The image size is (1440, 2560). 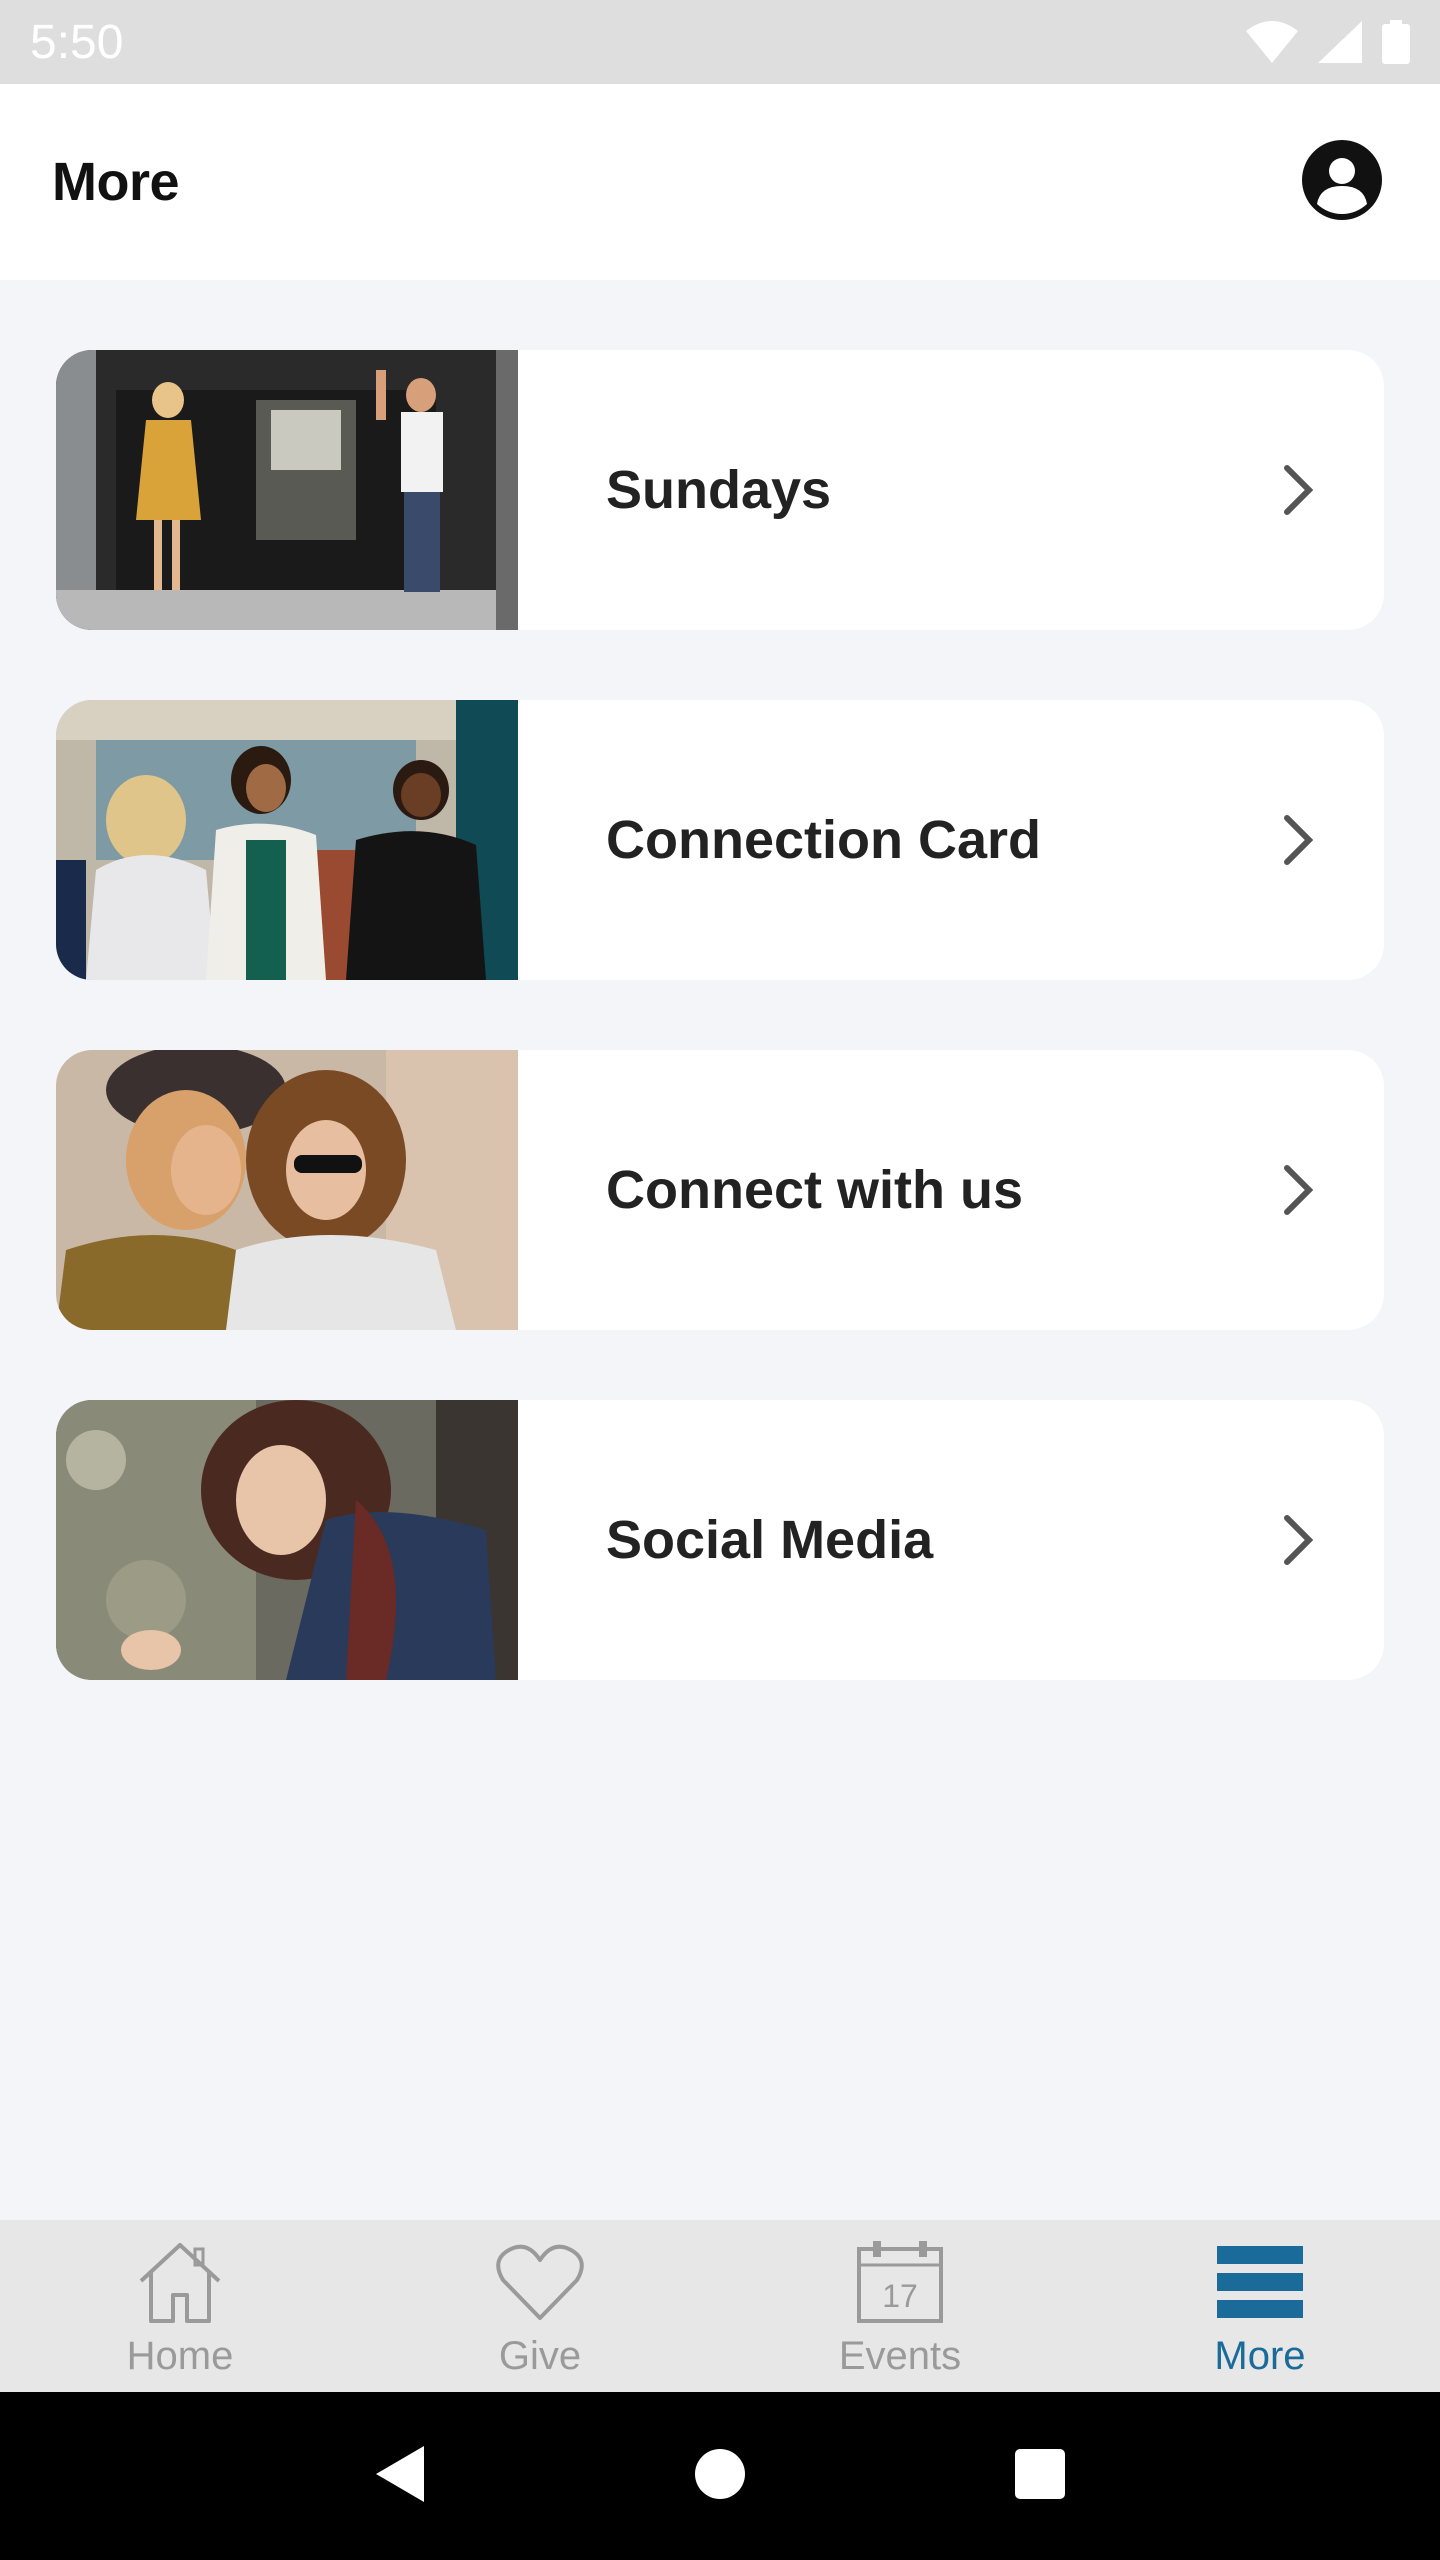 I want to click on system-nav-bar, so click(x=720, y=2476).